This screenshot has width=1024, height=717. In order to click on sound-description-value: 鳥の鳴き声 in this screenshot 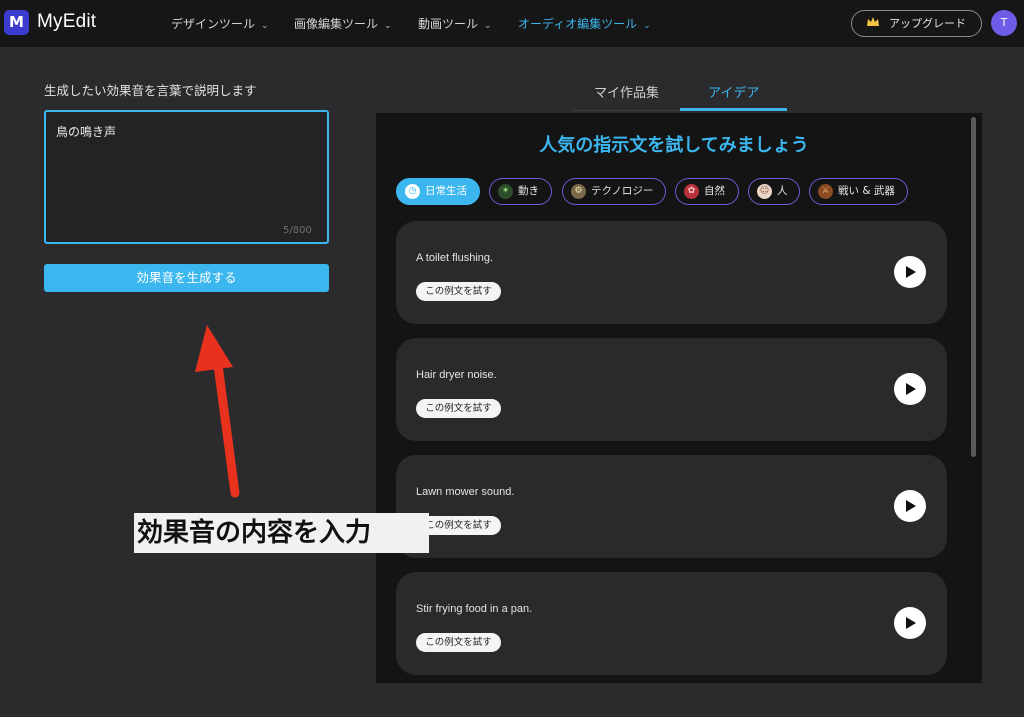, I will do `click(86, 131)`.